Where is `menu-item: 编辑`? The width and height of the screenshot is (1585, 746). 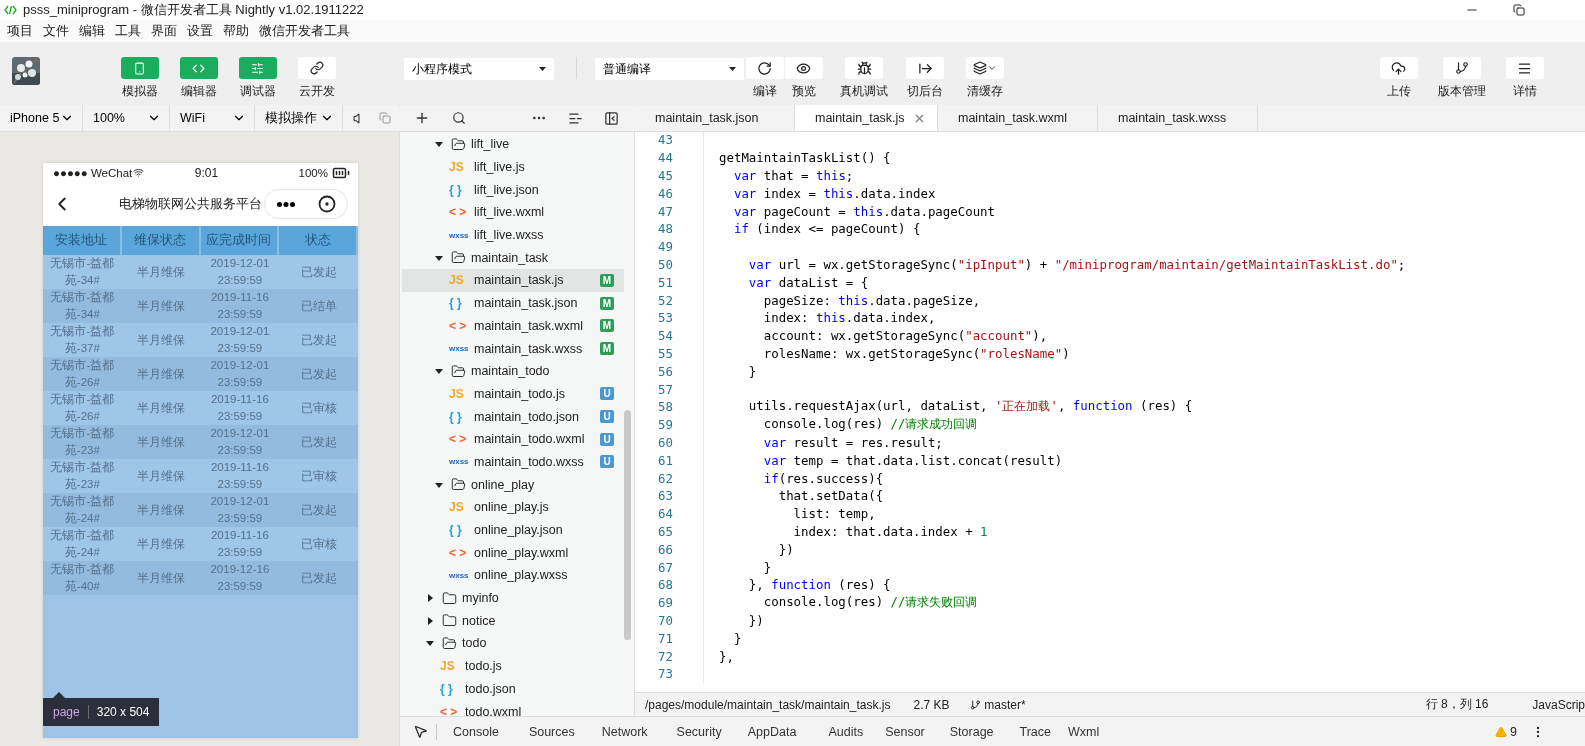 menu-item: 编辑 is located at coordinates (92, 31).